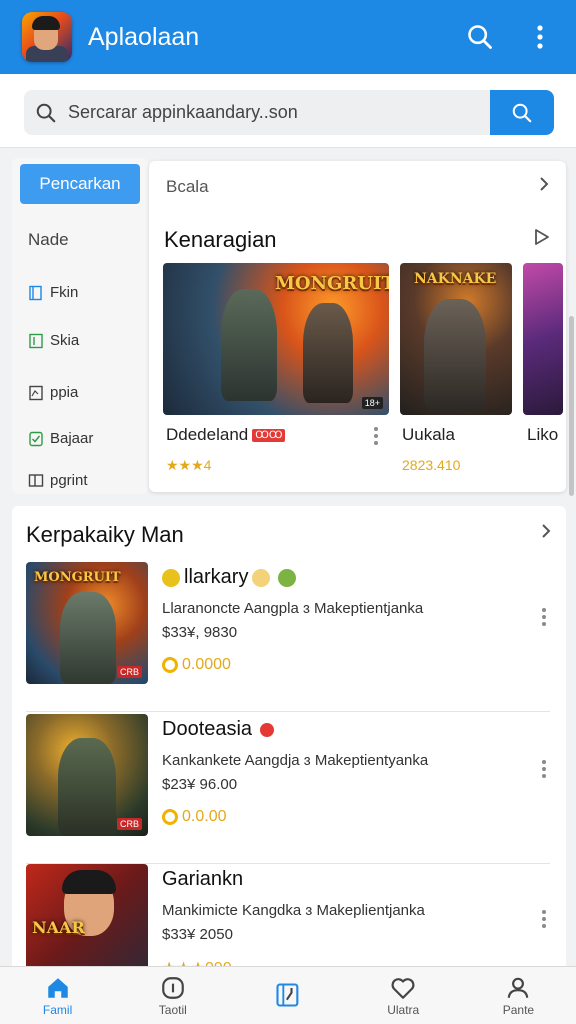  Describe the element at coordinates (287, 577) in the screenshot. I see `star-badge-icon` at that location.